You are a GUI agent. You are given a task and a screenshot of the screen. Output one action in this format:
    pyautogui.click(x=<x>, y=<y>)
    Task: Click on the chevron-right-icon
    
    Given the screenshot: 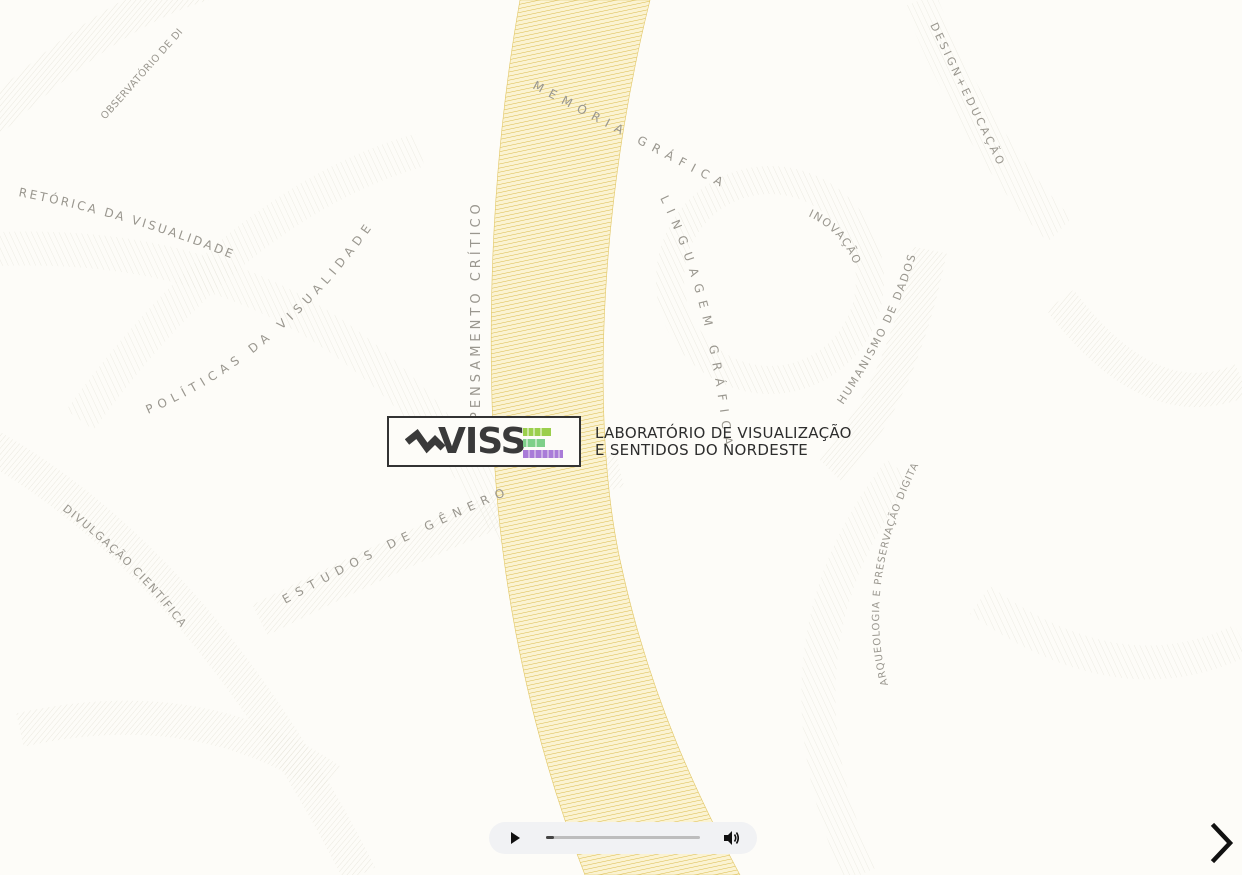 What is the action you would take?
    pyautogui.click(x=1222, y=843)
    